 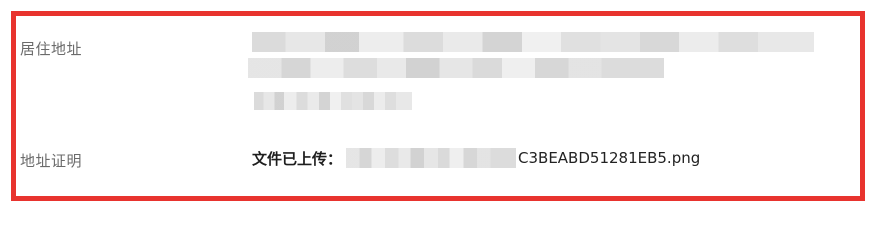 I want to click on residential-address-label: 居住地址, so click(x=51, y=49).